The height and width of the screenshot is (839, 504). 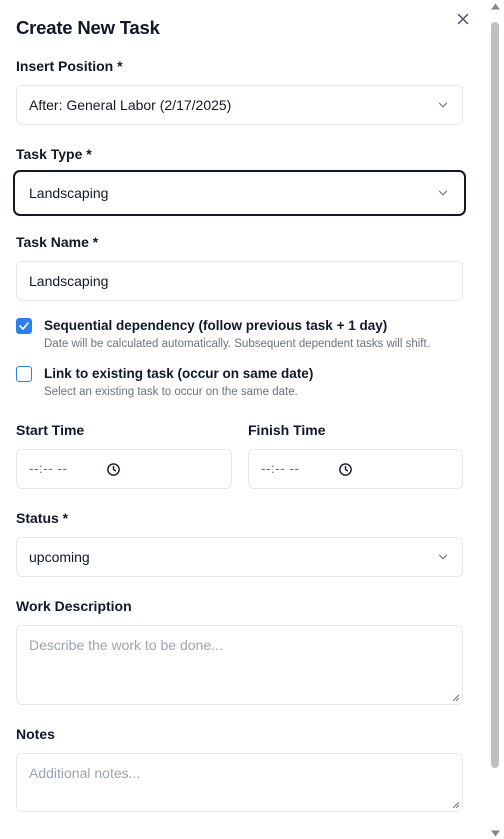 I want to click on task-name-input: Landscaping, so click(x=239, y=281).